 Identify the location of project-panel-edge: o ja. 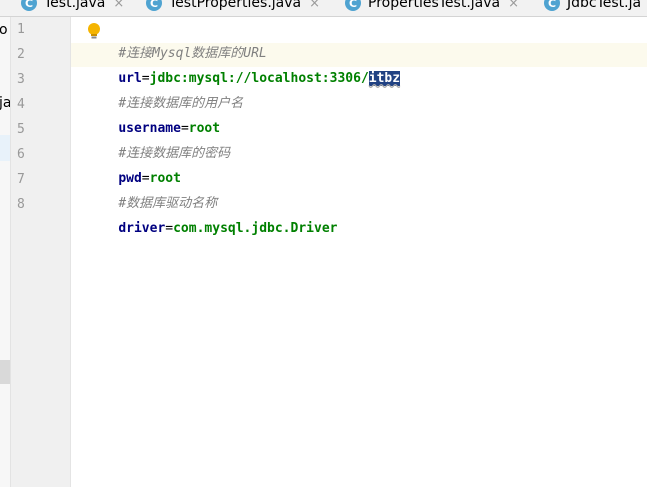
(5, 252).